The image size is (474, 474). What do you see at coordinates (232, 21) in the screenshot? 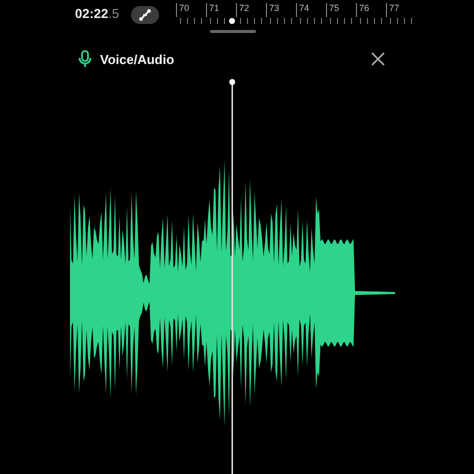
I see `playhead-dot` at bounding box center [232, 21].